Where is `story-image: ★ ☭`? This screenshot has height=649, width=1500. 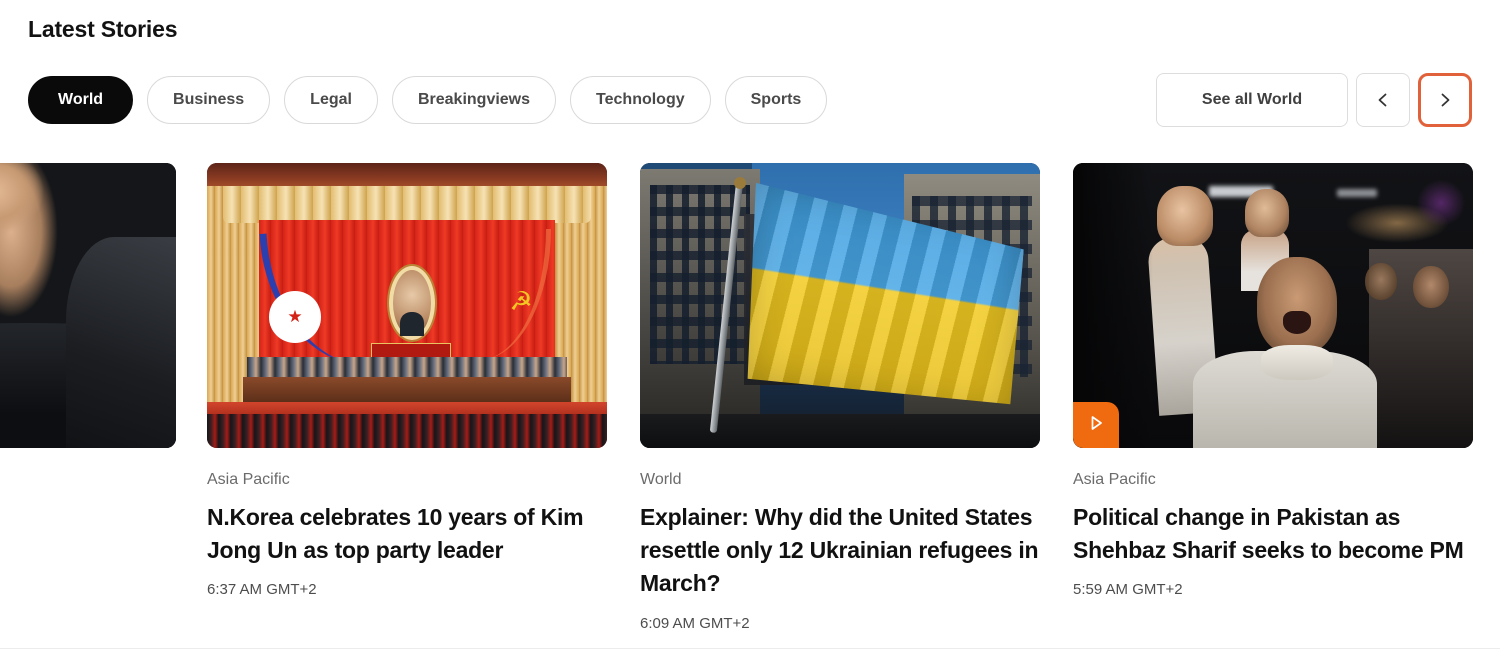 story-image: ★ ☭ is located at coordinates (407, 305).